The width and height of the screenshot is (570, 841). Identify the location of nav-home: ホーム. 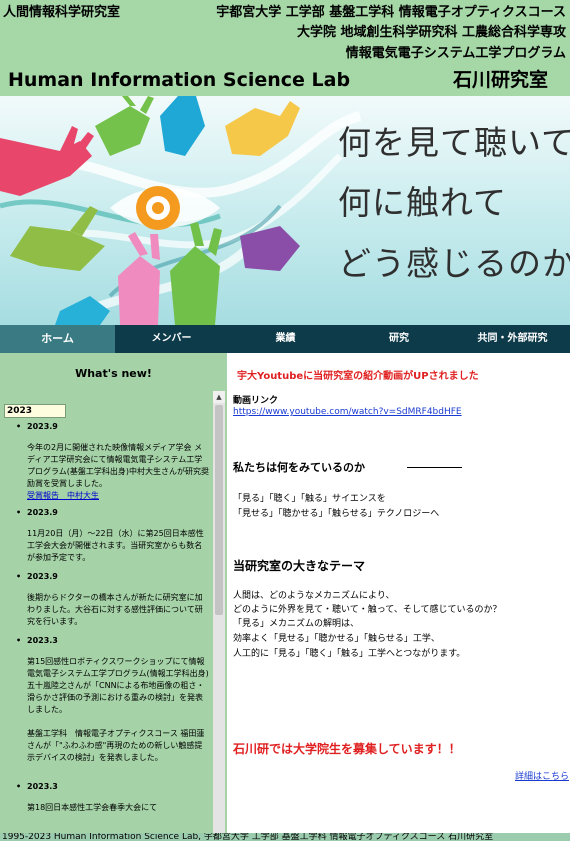
(57, 339).